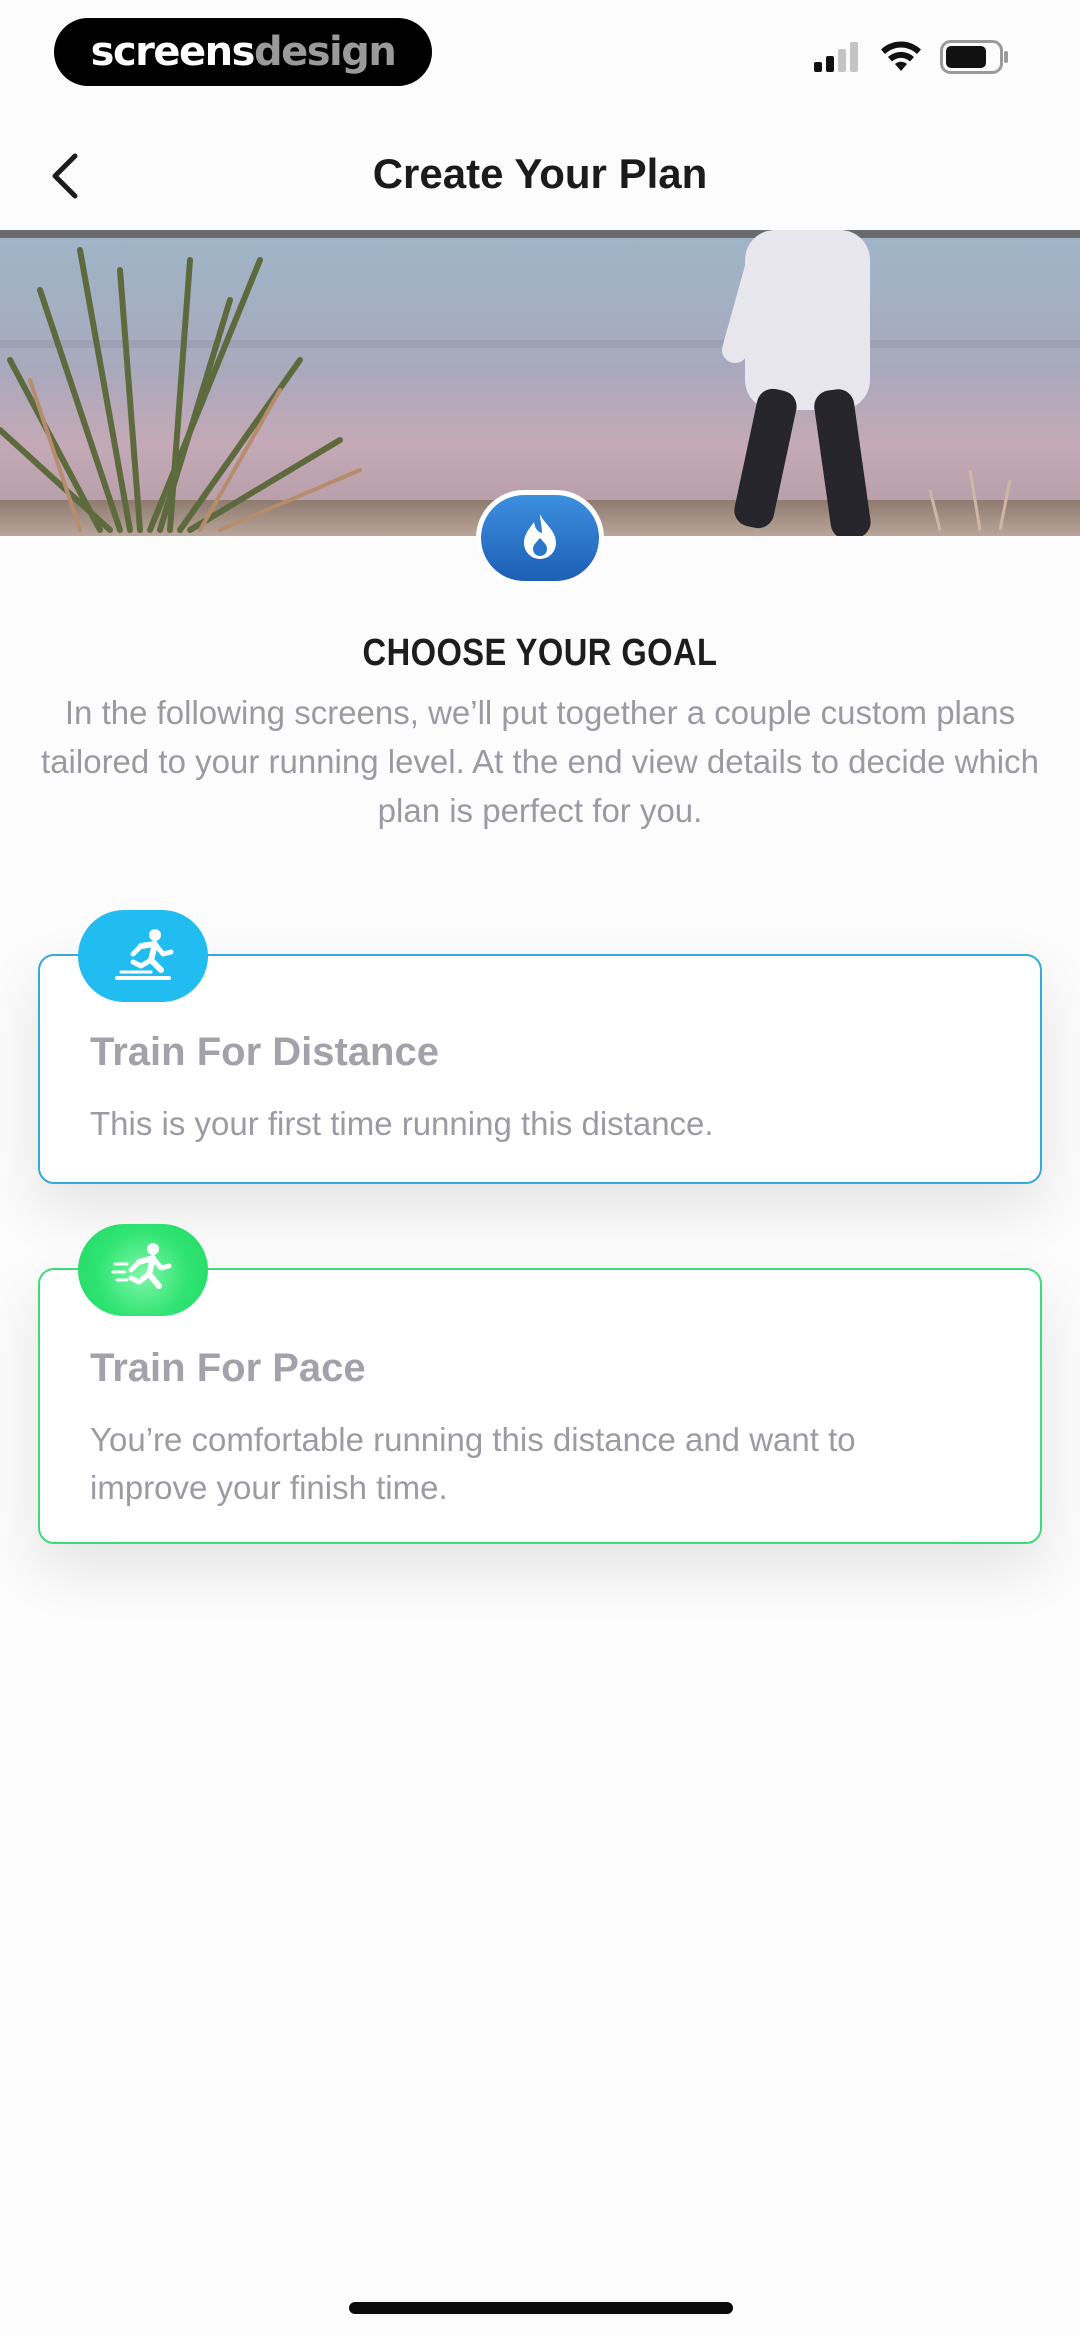 The height and width of the screenshot is (2335, 1080). What do you see at coordinates (975, 59) in the screenshot?
I see `battery-icon` at bounding box center [975, 59].